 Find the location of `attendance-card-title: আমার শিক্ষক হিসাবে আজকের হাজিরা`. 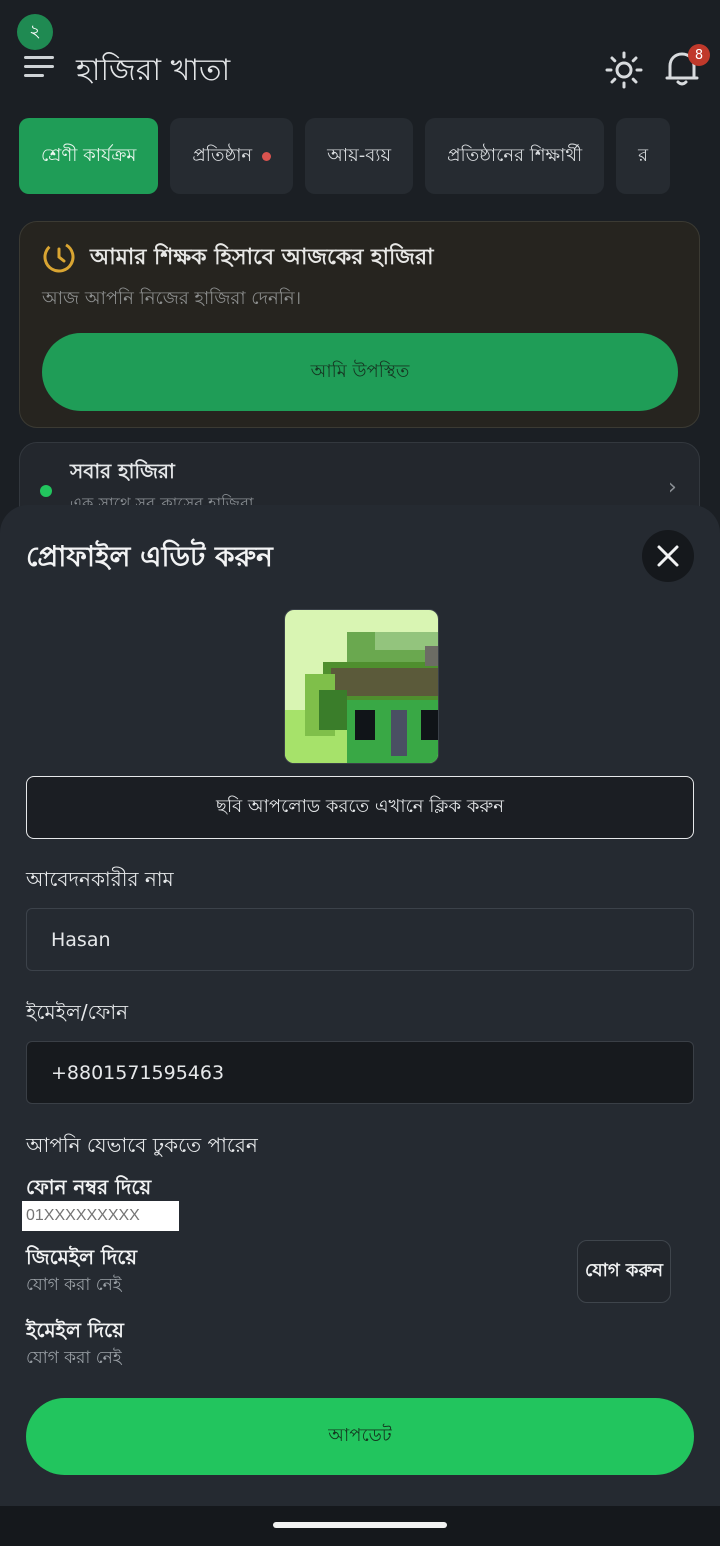

attendance-card-title: আমার শিক্ষক হিসাবে আজকের হাজিরা is located at coordinates (262, 257).